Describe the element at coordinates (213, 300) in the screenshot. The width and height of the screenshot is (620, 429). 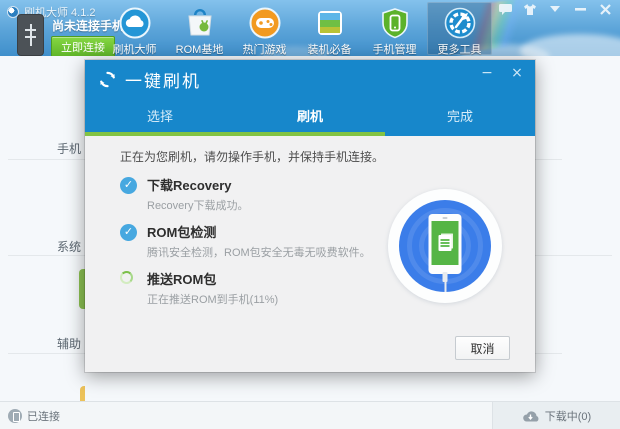
I see `step-detail: 正在推送ROM到手机(11%)` at that location.